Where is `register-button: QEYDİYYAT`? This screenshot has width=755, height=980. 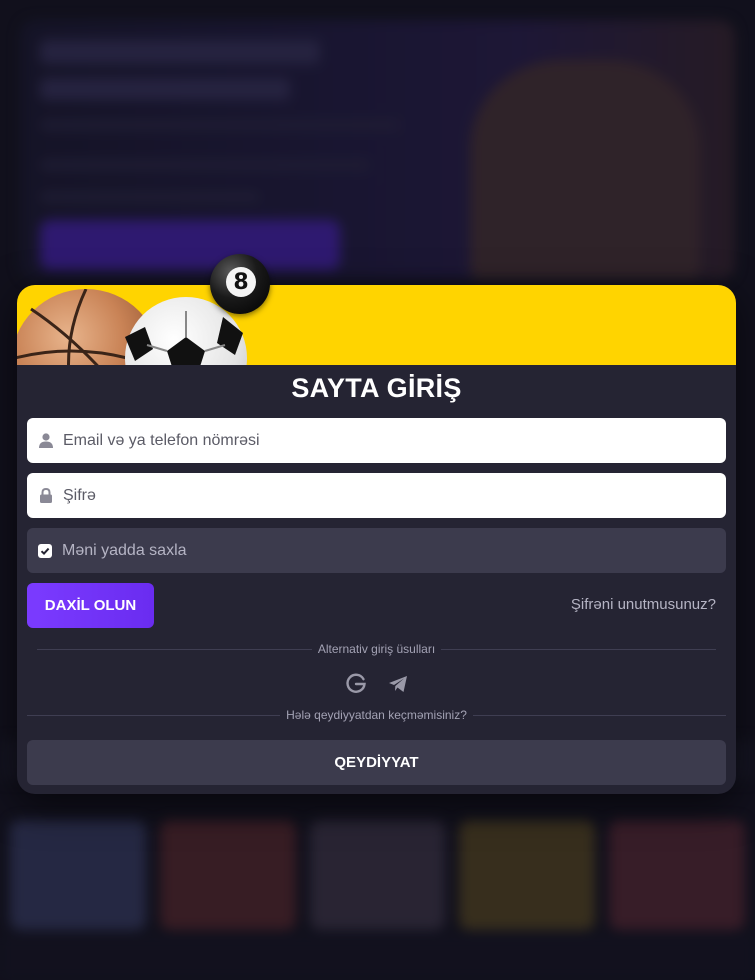 register-button: QEYDİYYAT is located at coordinates (376, 762).